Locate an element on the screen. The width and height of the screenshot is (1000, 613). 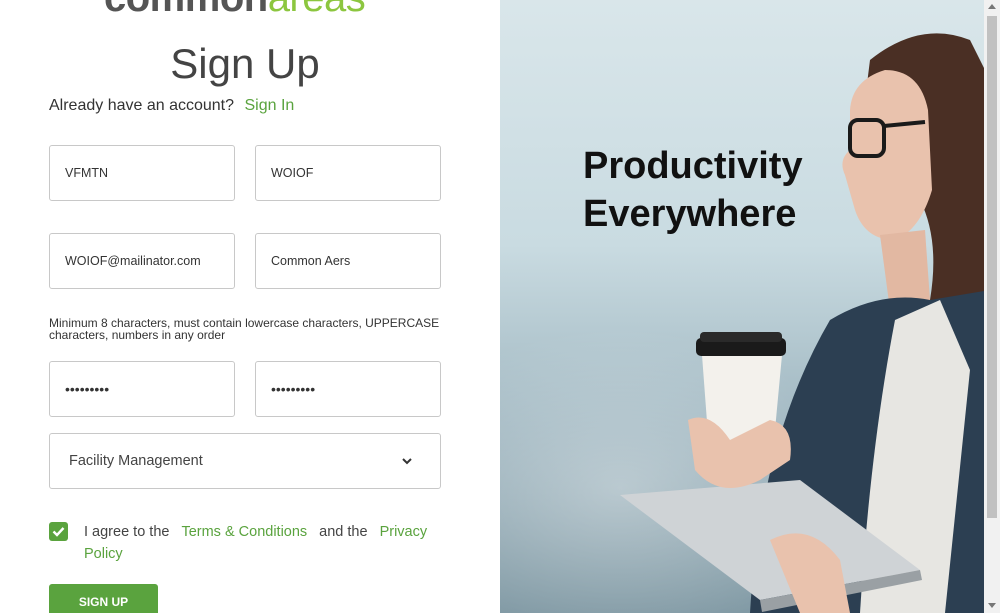
email-field is located at coordinates (142, 261).